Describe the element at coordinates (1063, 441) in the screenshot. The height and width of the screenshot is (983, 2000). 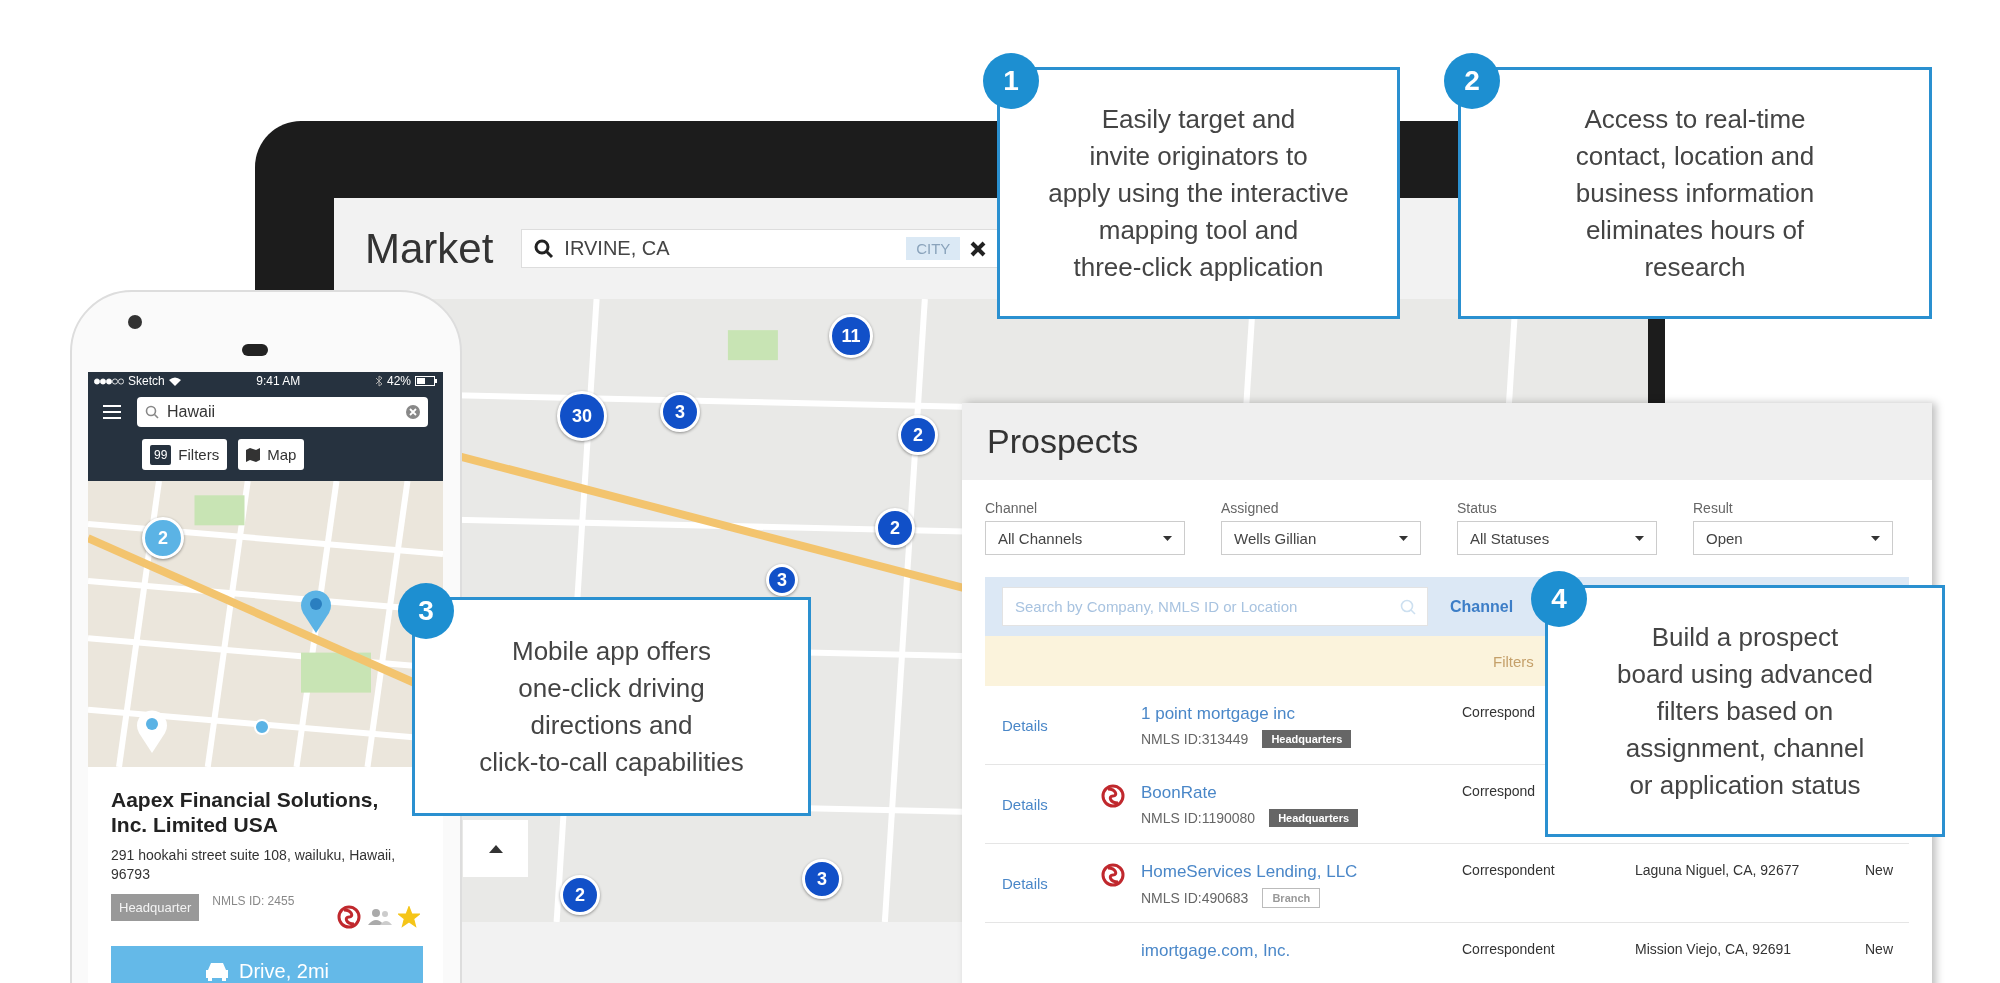
I see `panel-title: Prospects` at that location.